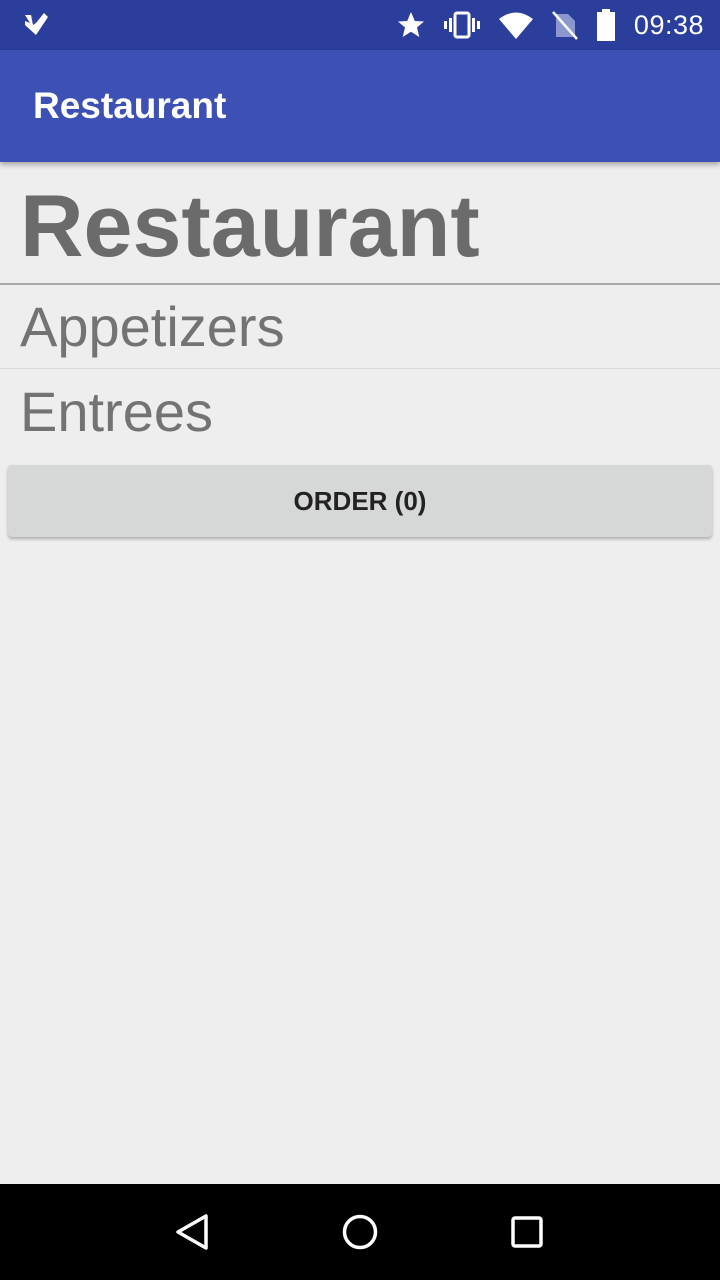 The width and height of the screenshot is (720, 1280). Describe the element at coordinates (130, 105) in the screenshot. I see `app-title: Restaurant` at that location.